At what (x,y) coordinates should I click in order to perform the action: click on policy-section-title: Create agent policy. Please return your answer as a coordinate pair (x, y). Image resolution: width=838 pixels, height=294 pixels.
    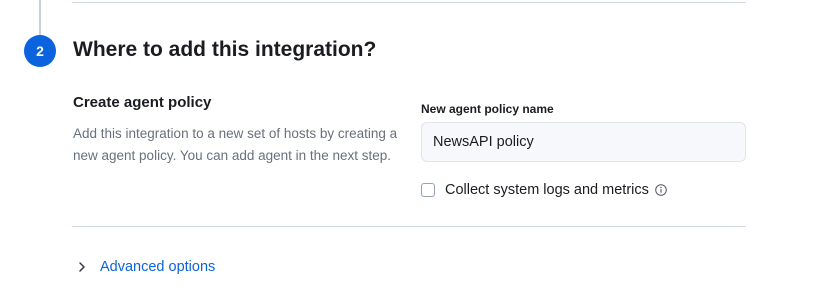
    Looking at the image, I should click on (142, 102).